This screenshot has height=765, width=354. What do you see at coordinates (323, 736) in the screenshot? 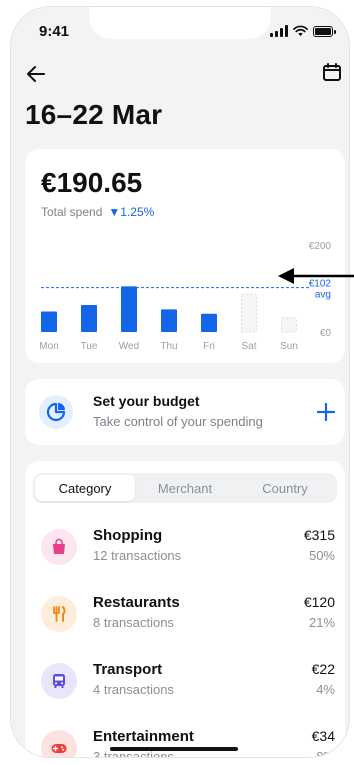
I see `category-amount: €34` at bounding box center [323, 736].